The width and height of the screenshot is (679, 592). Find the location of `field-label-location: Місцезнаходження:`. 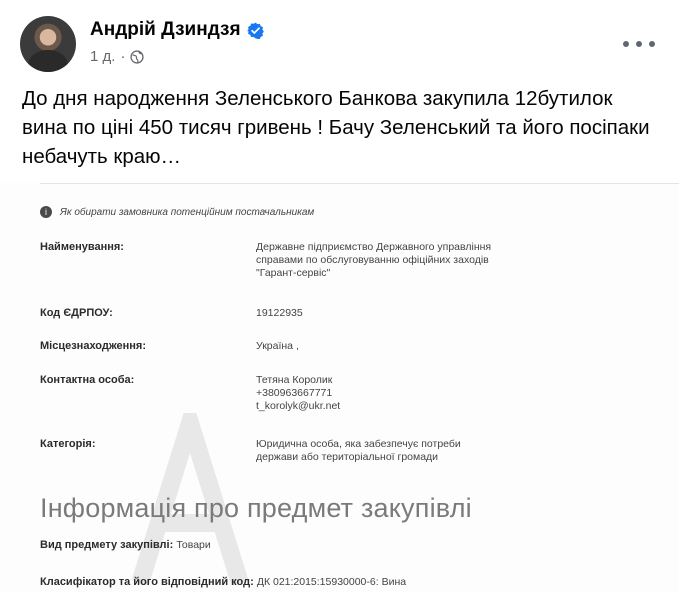

field-label-location: Місцезнаходження: is located at coordinates (93, 346).